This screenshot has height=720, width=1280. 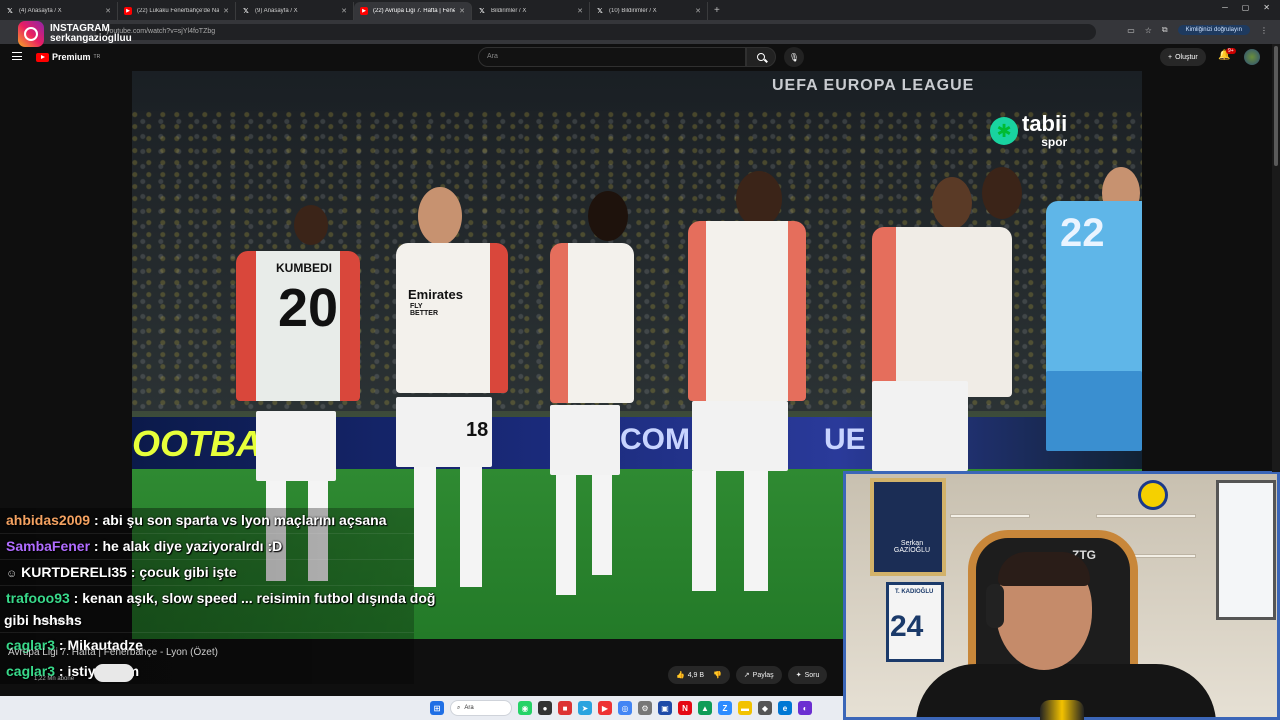 I want to click on browser-tab: 𝕏 (9) Anasayfa / X ✕, so click(x=295, y=11).